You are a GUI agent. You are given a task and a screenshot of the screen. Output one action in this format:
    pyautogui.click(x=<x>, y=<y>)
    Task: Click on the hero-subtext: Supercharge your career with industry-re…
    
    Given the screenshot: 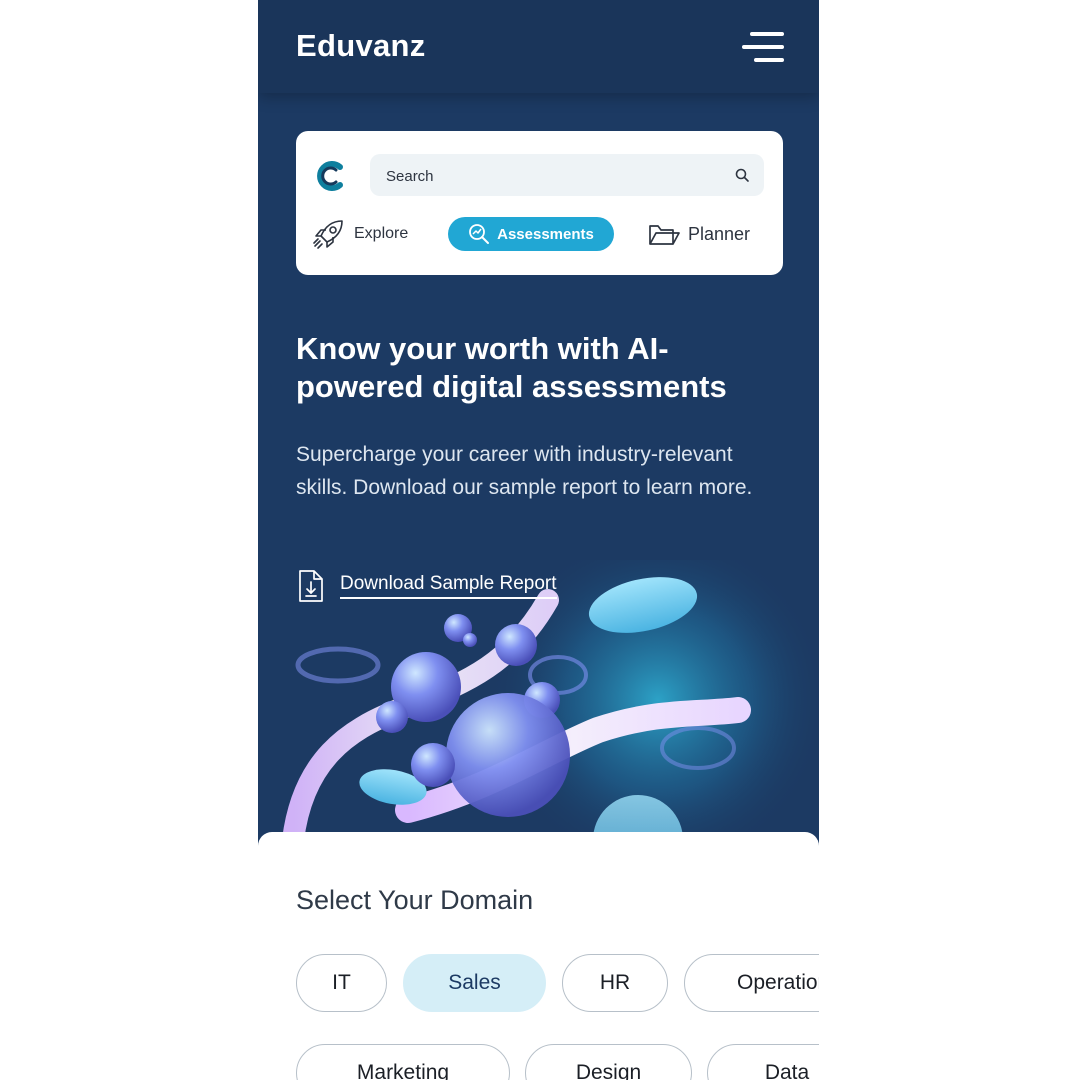 What is the action you would take?
    pyautogui.click(x=524, y=471)
    